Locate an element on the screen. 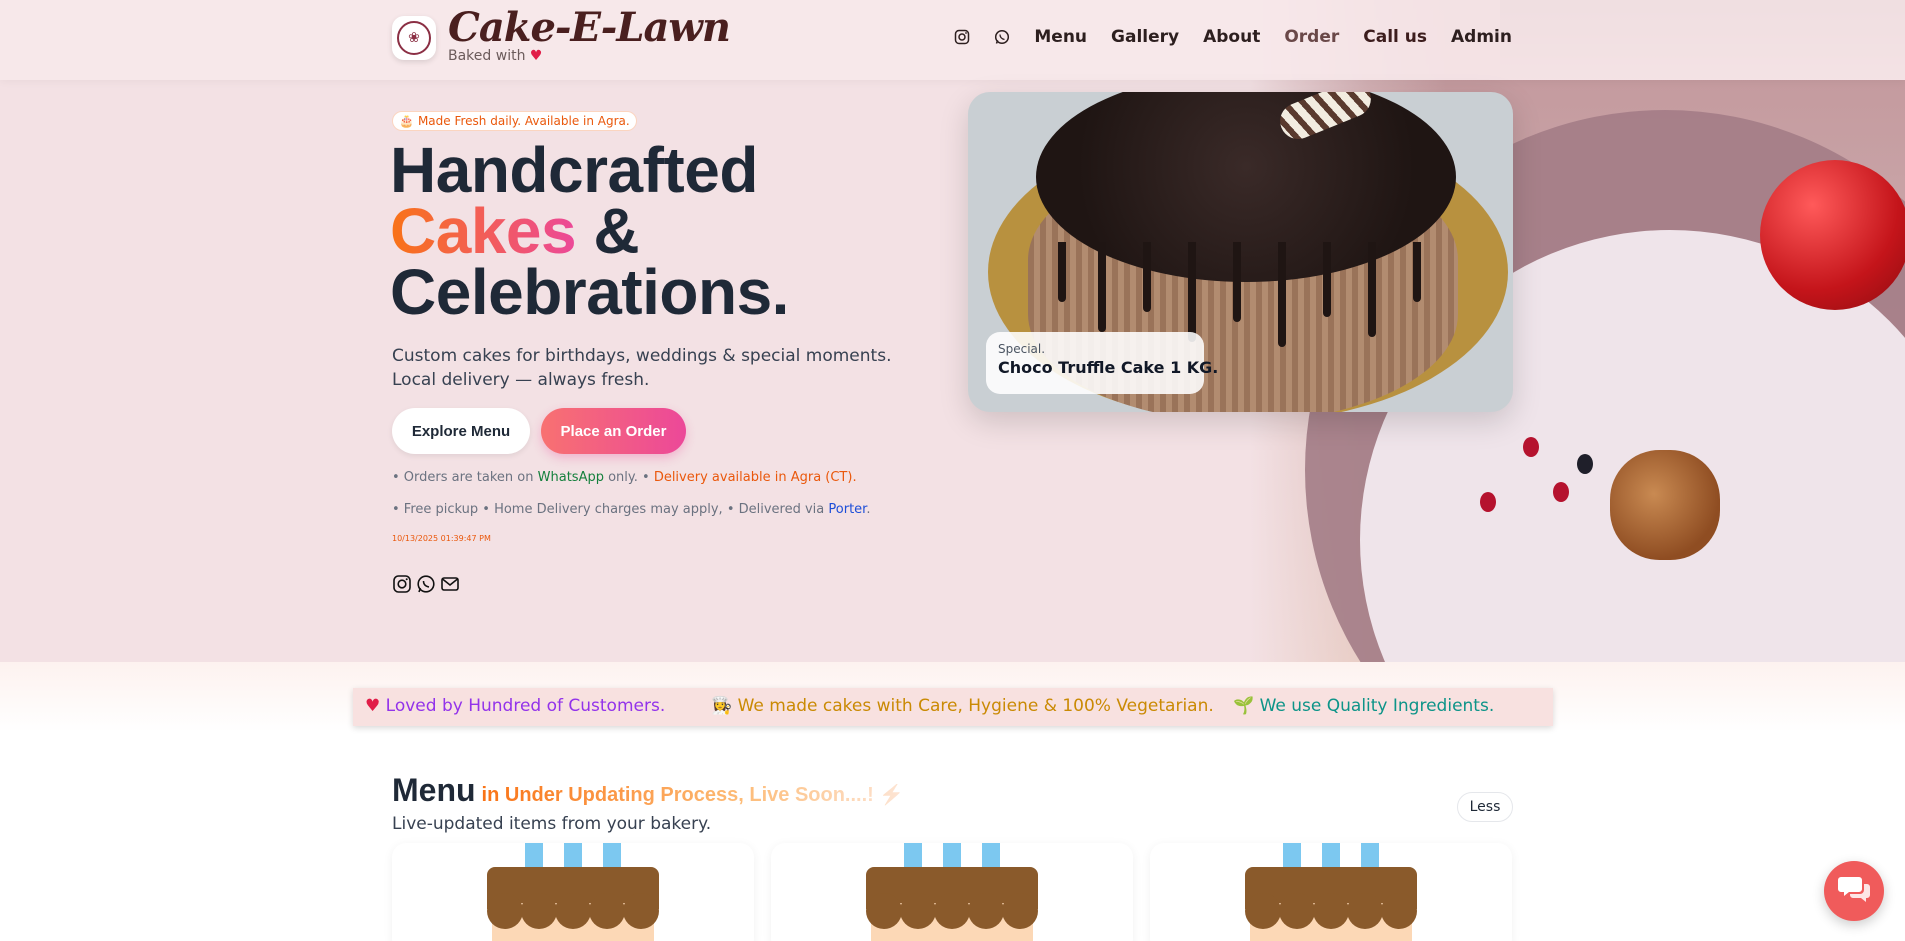  headline-line-3: Celebrations. is located at coordinates (589, 292).